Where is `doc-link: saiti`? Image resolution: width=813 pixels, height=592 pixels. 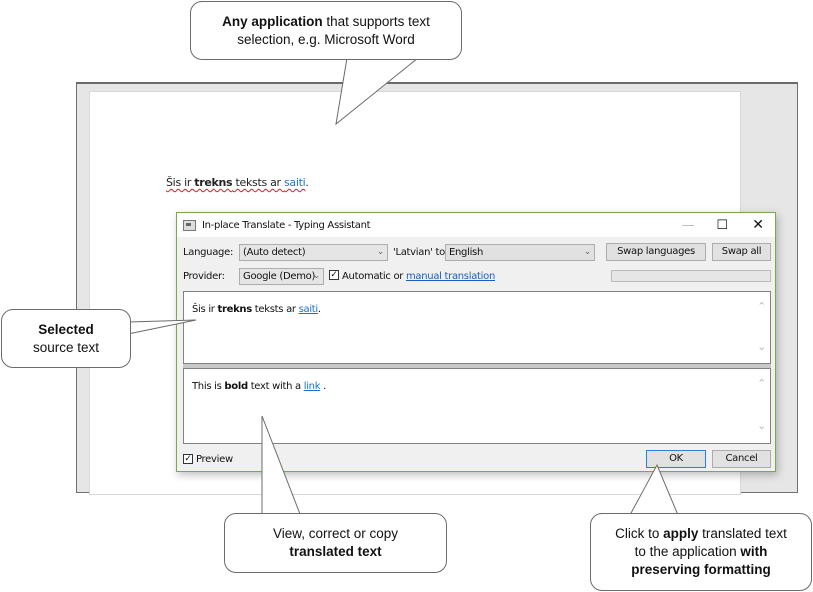 doc-link: saiti is located at coordinates (295, 182).